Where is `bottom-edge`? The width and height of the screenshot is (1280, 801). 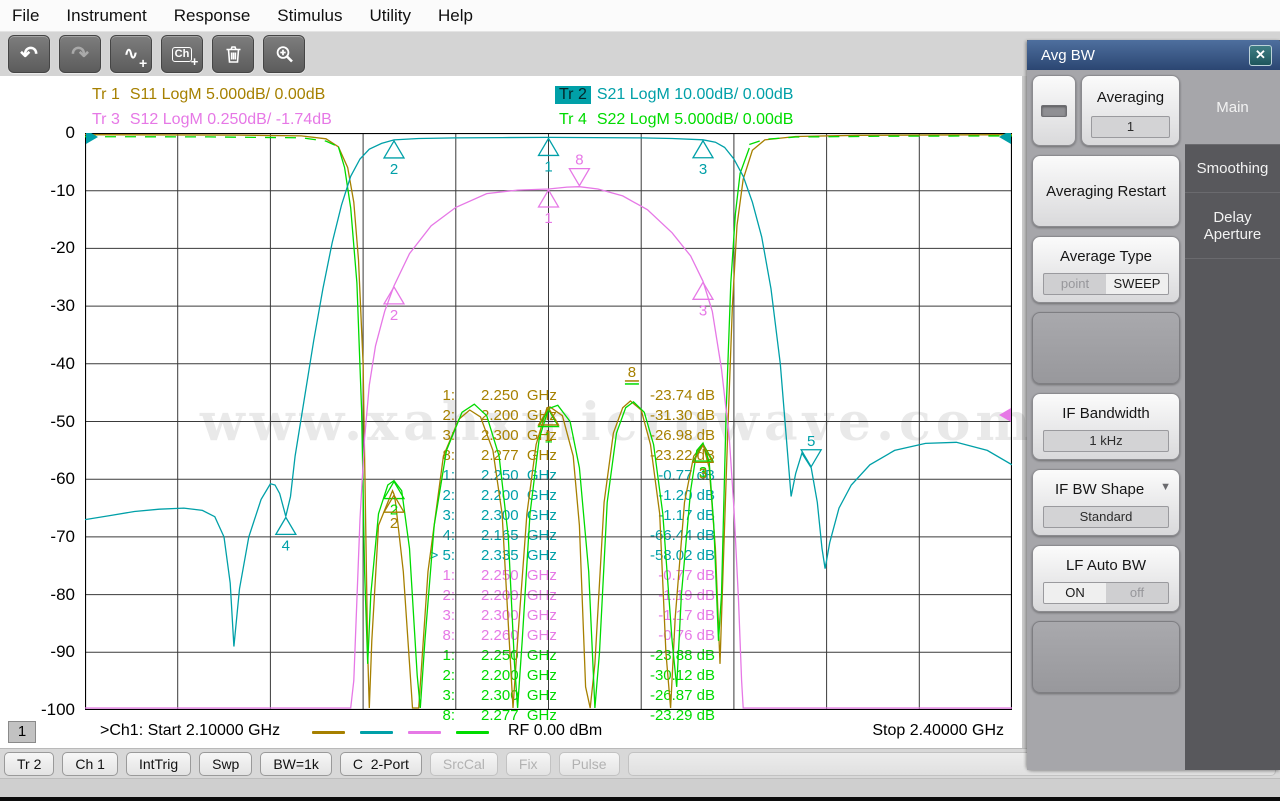
bottom-edge is located at coordinates (640, 799).